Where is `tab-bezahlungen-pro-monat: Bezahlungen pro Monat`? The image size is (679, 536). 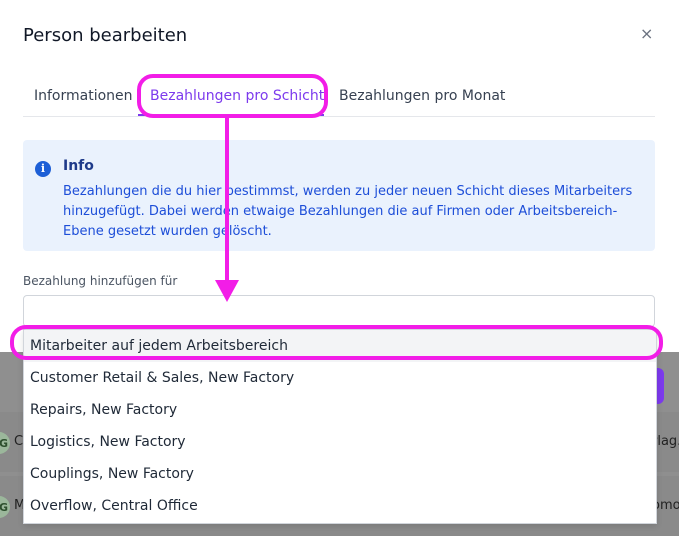
tab-bezahlungen-pro-monat: Bezahlungen pro Monat is located at coordinates (422, 96).